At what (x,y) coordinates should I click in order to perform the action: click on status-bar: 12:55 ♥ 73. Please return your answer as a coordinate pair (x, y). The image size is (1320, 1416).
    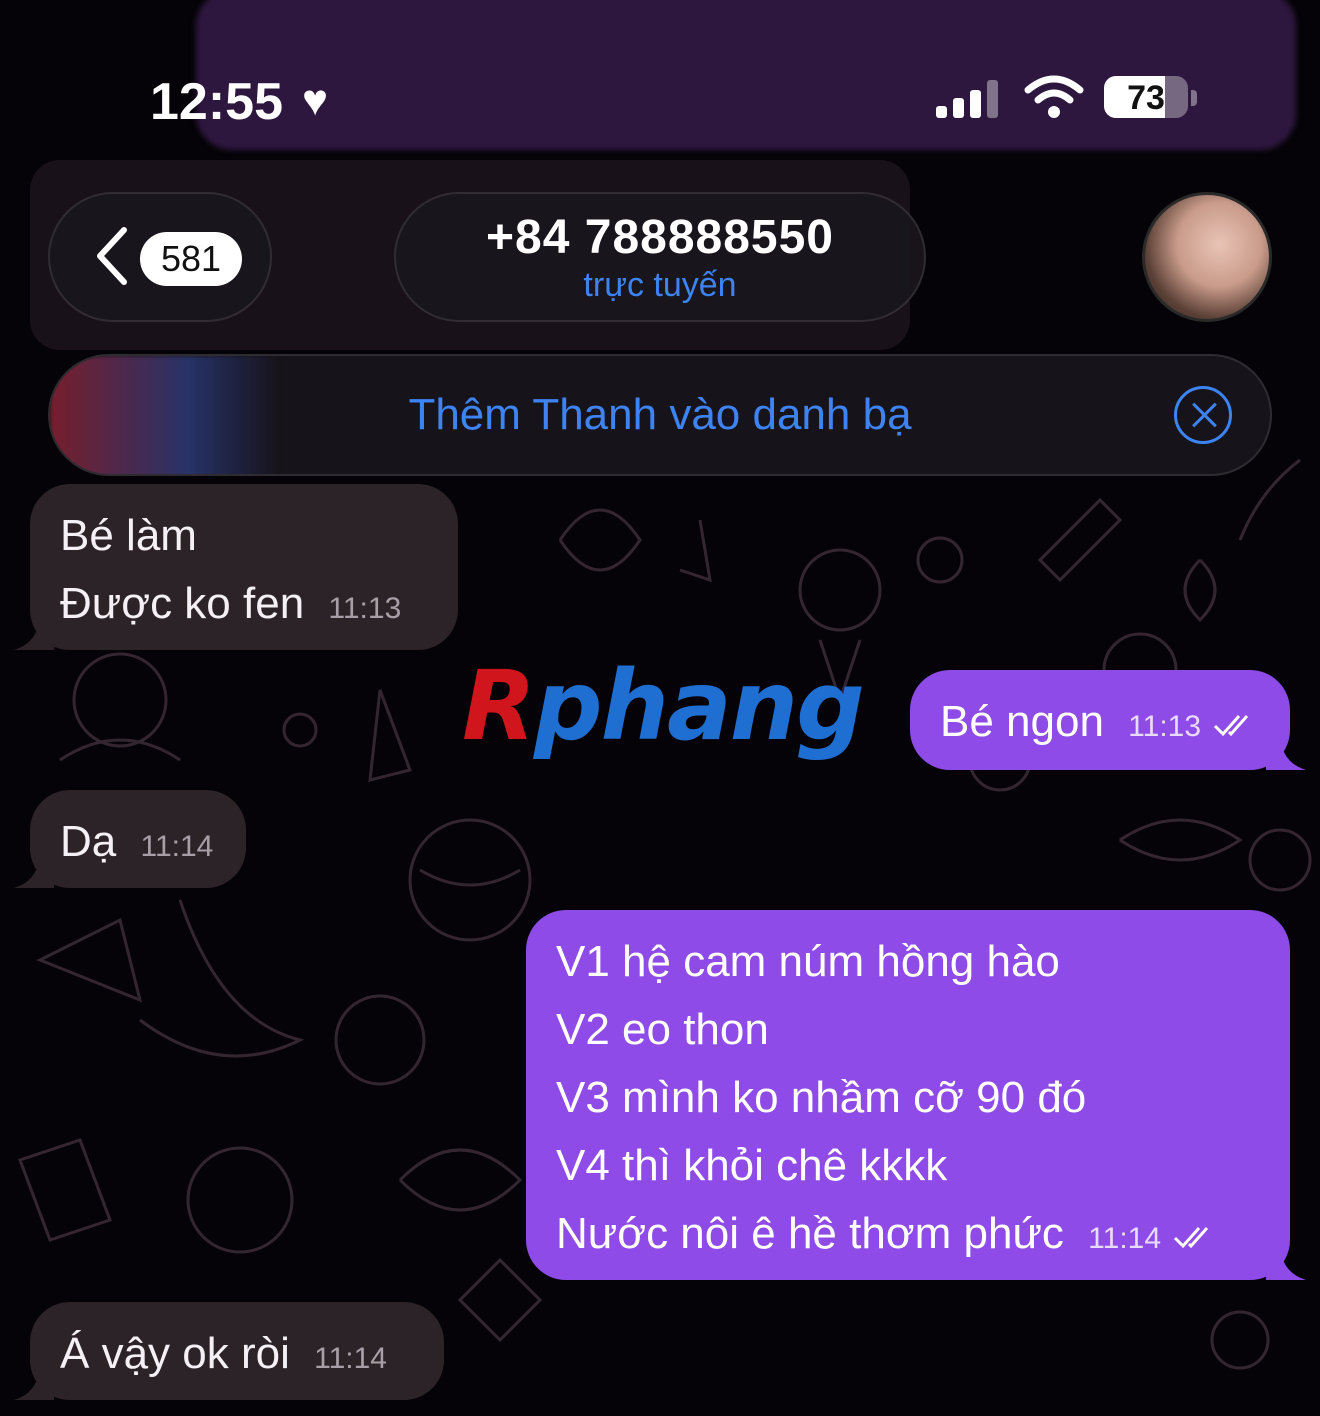
    Looking at the image, I should click on (660, 100).